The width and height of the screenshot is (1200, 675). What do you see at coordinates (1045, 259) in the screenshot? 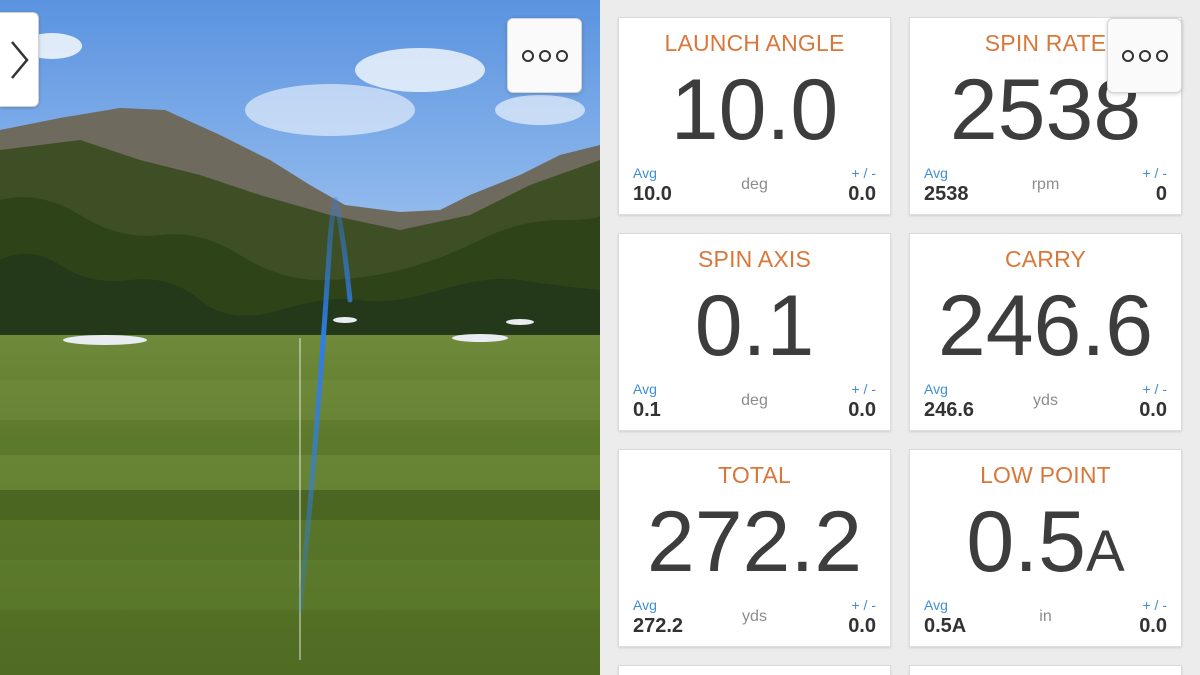
I see `metric-title: CARRY` at bounding box center [1045, 259].